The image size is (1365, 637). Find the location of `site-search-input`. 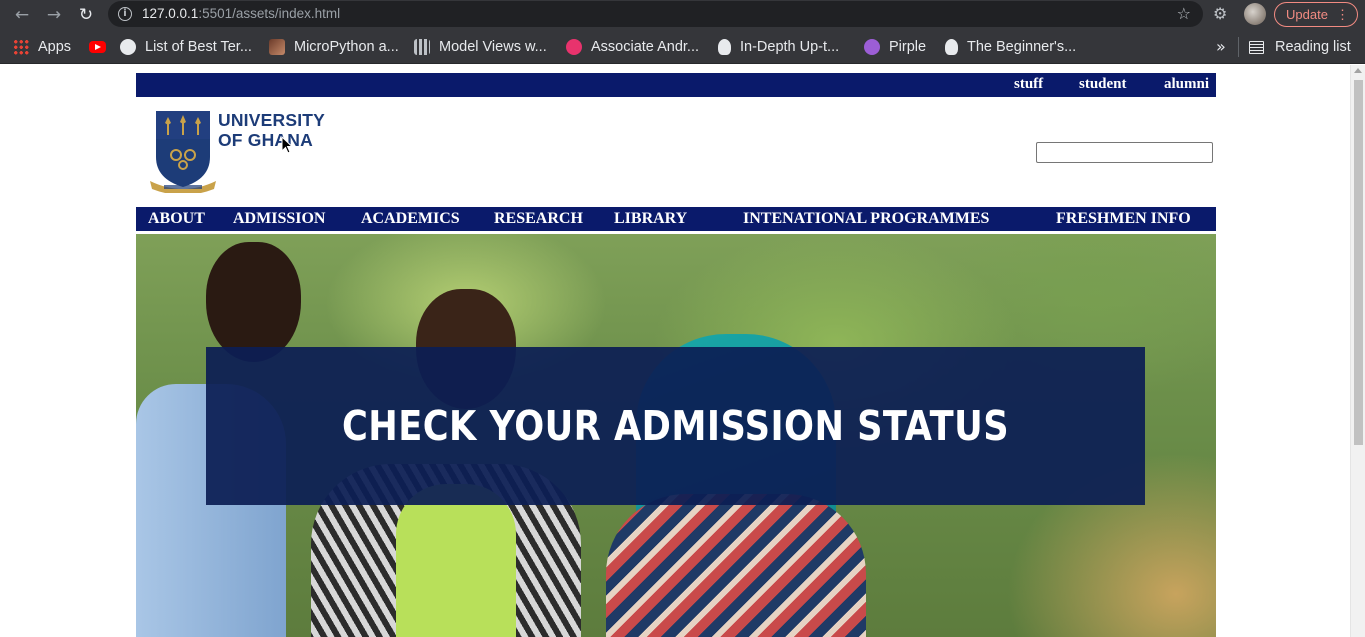

site-search-input is located at coordinates (1124, 152).